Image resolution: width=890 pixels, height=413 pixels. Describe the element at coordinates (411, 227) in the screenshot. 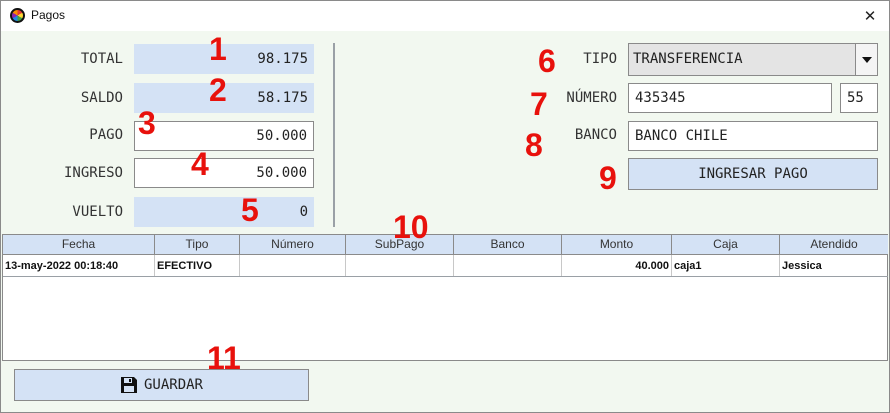

I see `annotation-10: 10` at that location.